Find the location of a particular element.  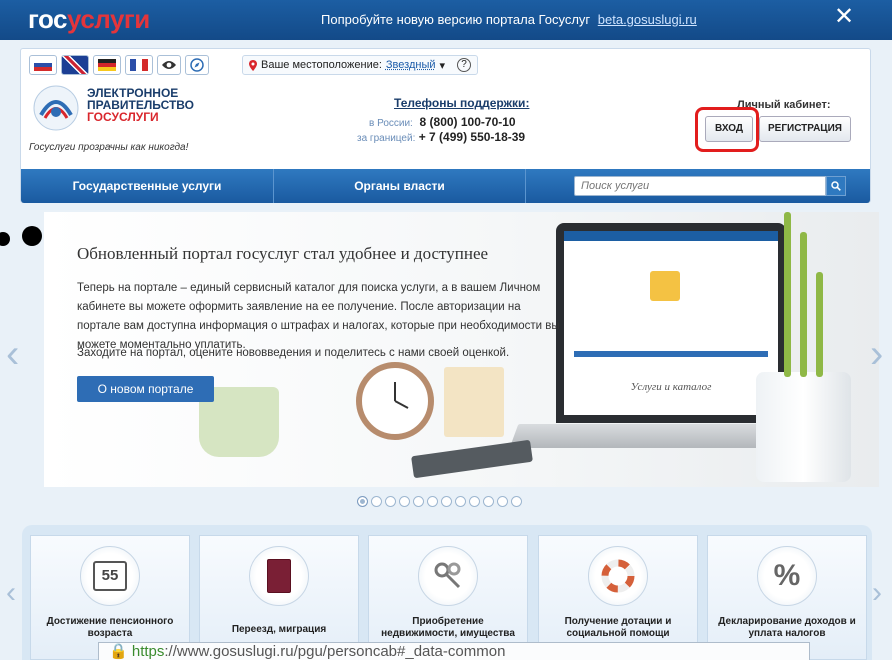

phone-abroad-number: + 7 (499) 550-18-39 is located at coordinates (472, 137).